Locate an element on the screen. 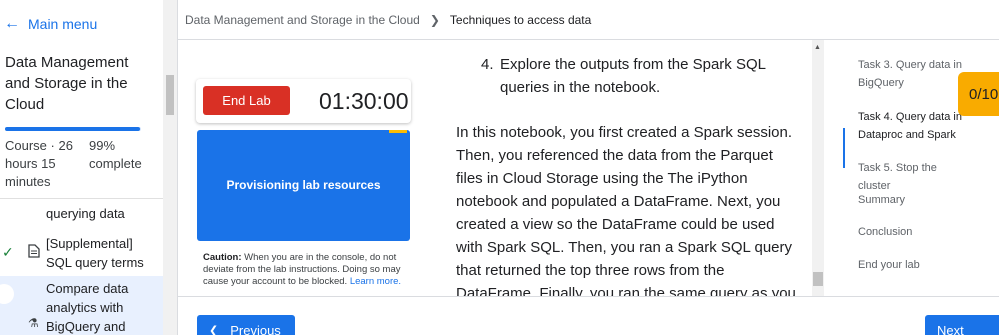 The width and height of the screenshot is (999, 335). status-circle-icon is located at coordinates (7, 294).